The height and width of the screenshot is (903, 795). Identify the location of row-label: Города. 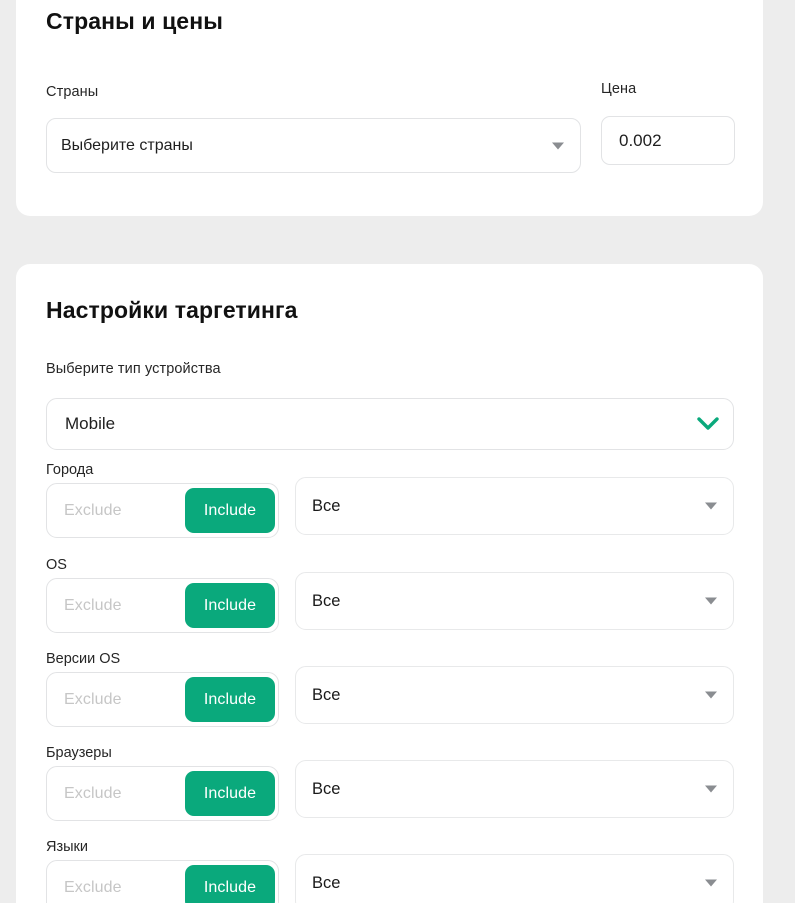
(70, 470).